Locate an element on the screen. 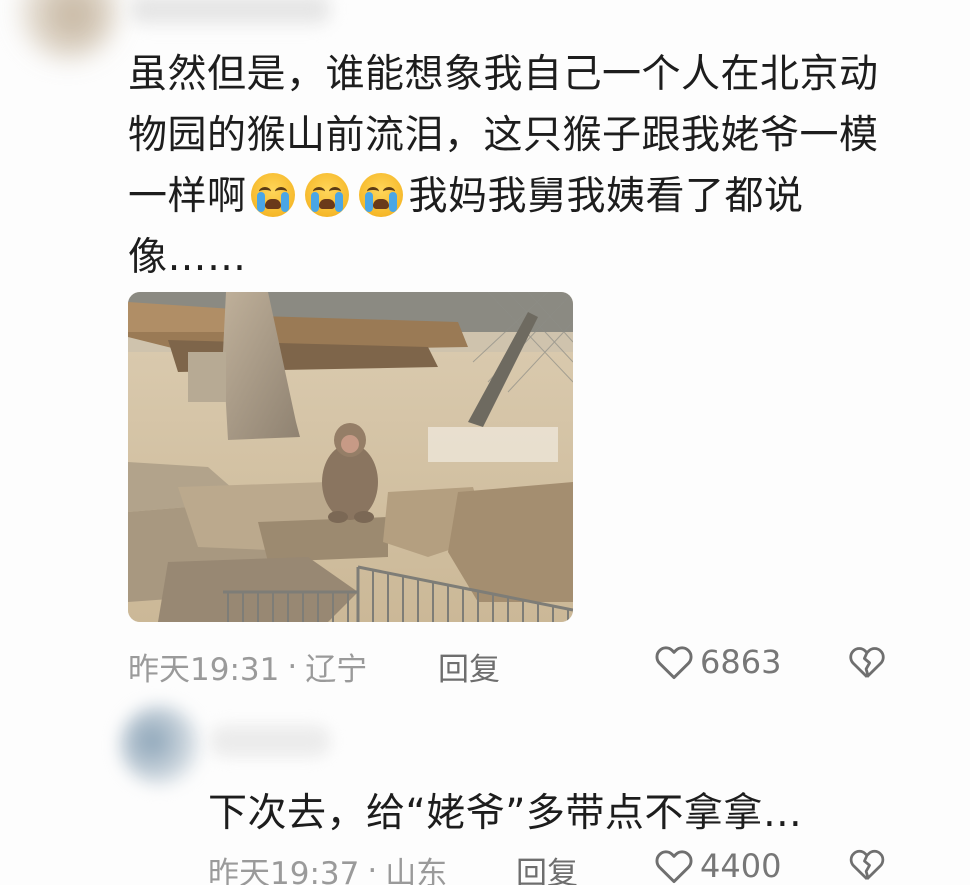 The width and height of the screenshot is (970, 885). comment-line: 虽然但是，谁能想象我自己一个人在北京动 is located at coordinates (503, 74).